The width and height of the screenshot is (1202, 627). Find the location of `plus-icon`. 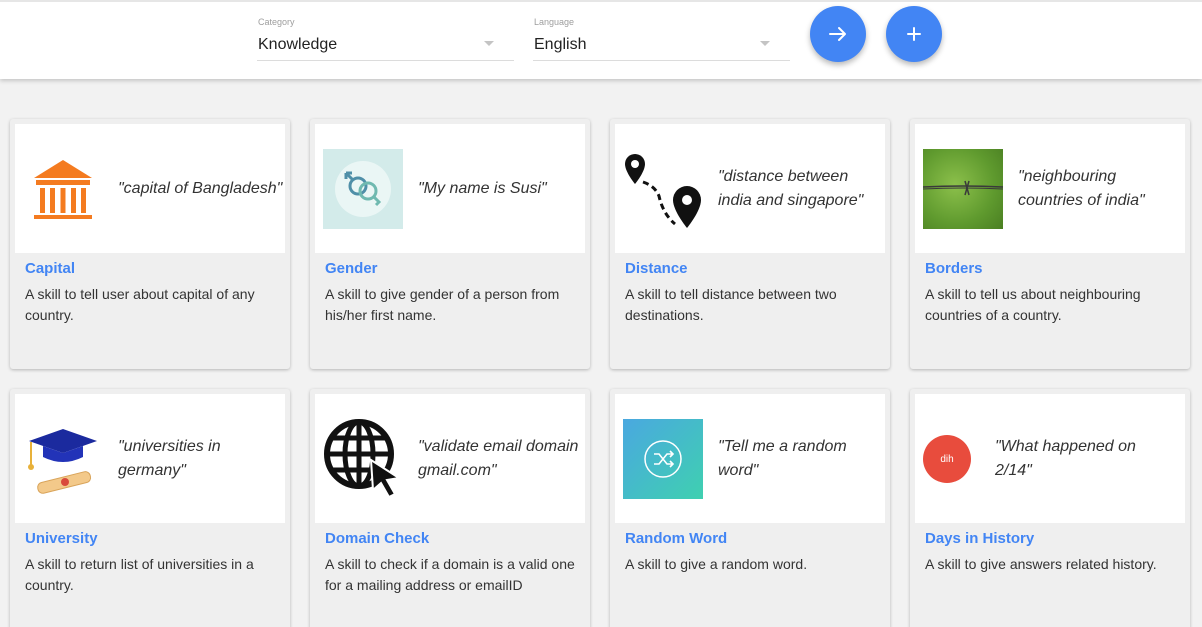

plus-icon is located at coordinates (914, 34).